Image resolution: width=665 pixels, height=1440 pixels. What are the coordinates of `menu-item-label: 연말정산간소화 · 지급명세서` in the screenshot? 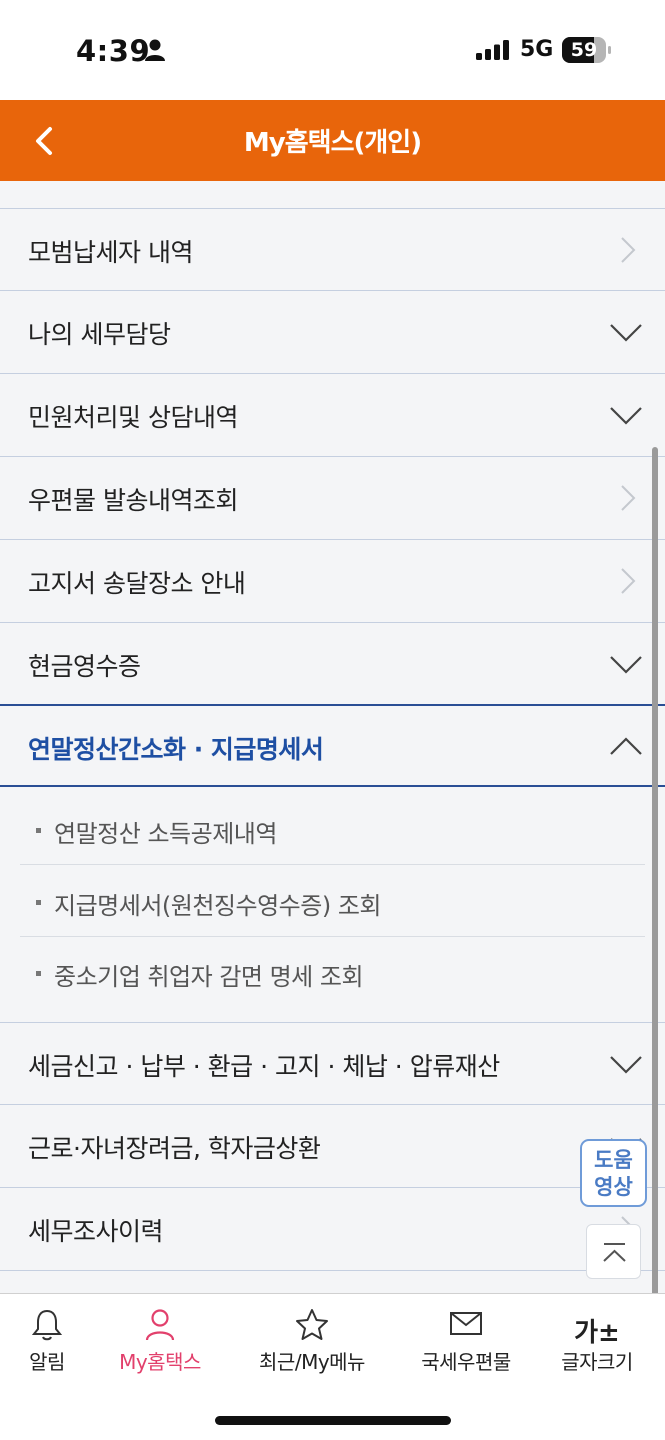 It's located at (176, 749).